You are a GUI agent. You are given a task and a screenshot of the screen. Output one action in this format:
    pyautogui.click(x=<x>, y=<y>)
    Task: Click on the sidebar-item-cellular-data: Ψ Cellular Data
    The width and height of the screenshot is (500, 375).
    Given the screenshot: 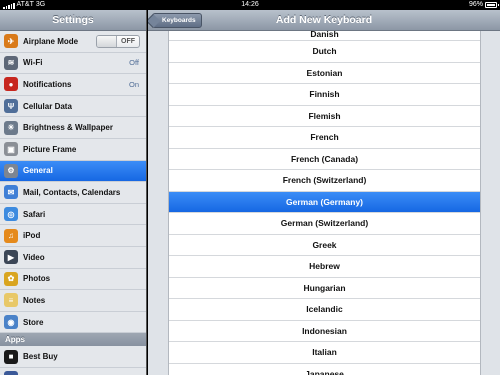 What is the action you would take?
    pyautogui.click(x=73, y=106)
    